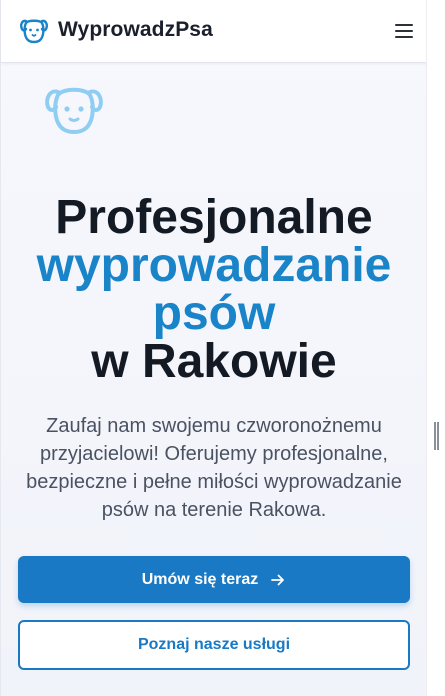 This screenshot has height=696, width=445. I want to click on services-label: Poznaj nasze usługi, so click(214, 644).